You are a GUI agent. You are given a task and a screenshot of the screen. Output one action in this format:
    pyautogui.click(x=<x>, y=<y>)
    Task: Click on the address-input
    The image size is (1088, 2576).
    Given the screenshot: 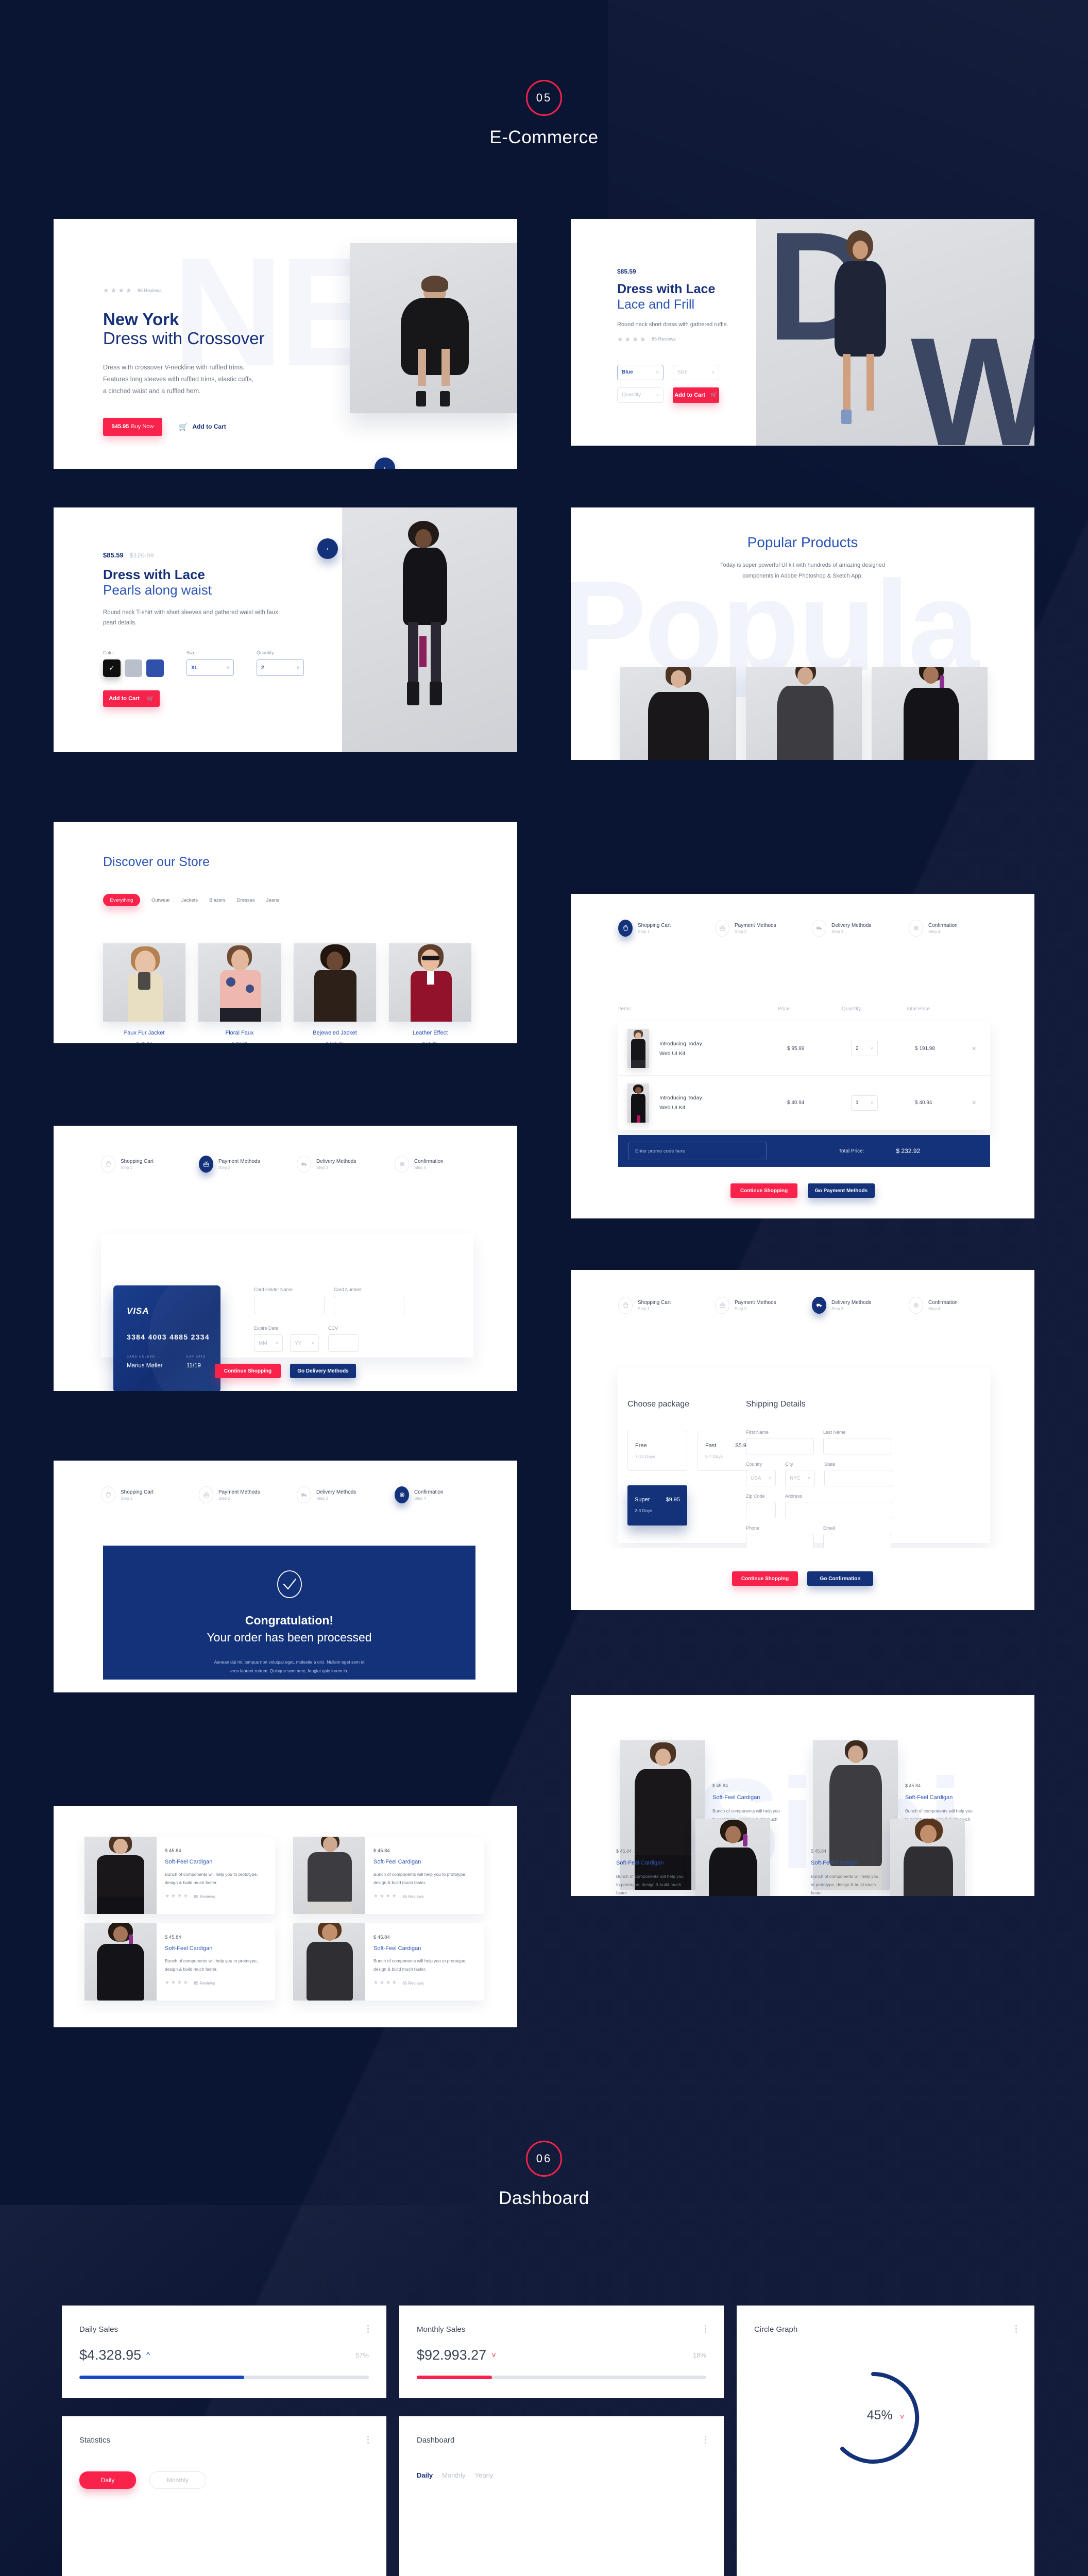 What is the action you would take?
    pyautogui.click(x=838, y=1510)
    